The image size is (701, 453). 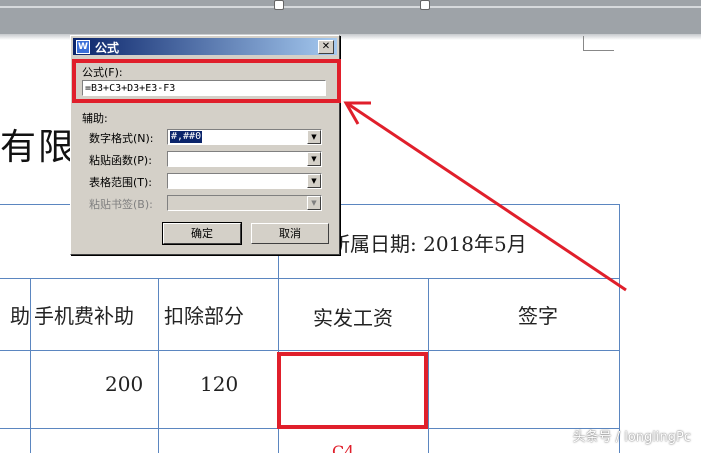 I want to click on close-button: ✕, so click(x=326, y=47).